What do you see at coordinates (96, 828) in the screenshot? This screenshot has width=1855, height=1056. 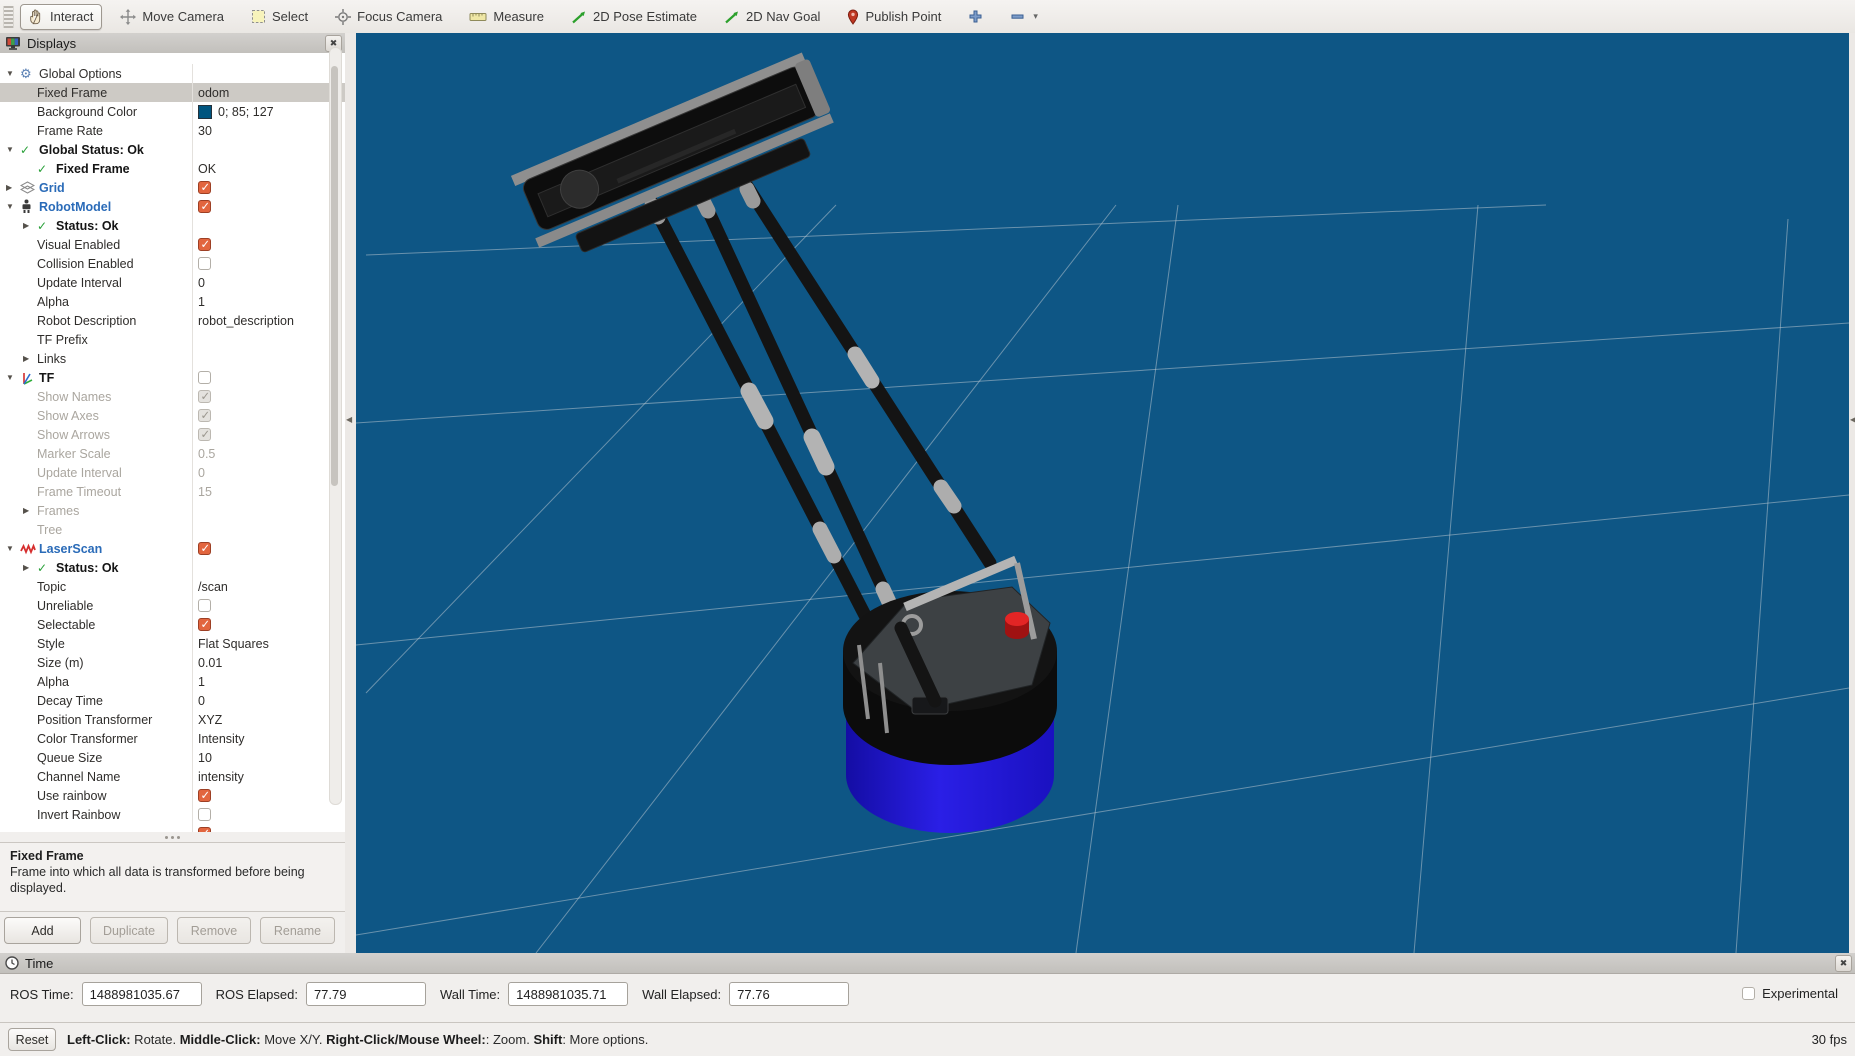 I see `property-name-cell` at bounding box center [96, 828].